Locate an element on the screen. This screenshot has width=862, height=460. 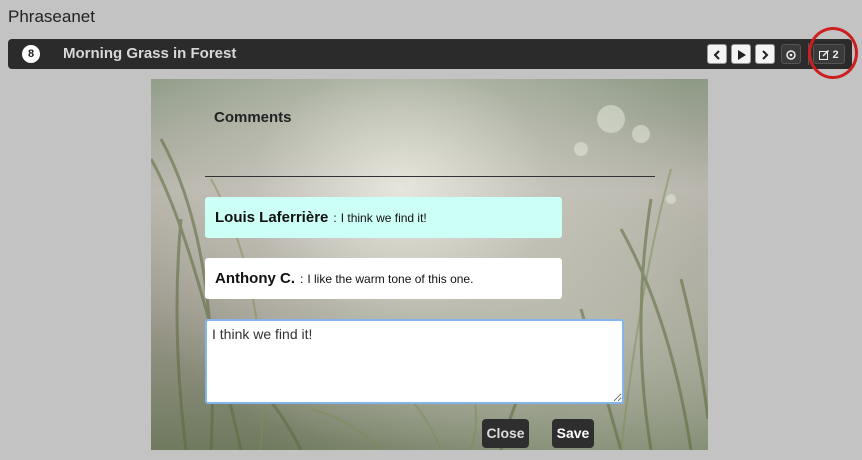
chevron-left-icon is located at coordinates (716, 55).